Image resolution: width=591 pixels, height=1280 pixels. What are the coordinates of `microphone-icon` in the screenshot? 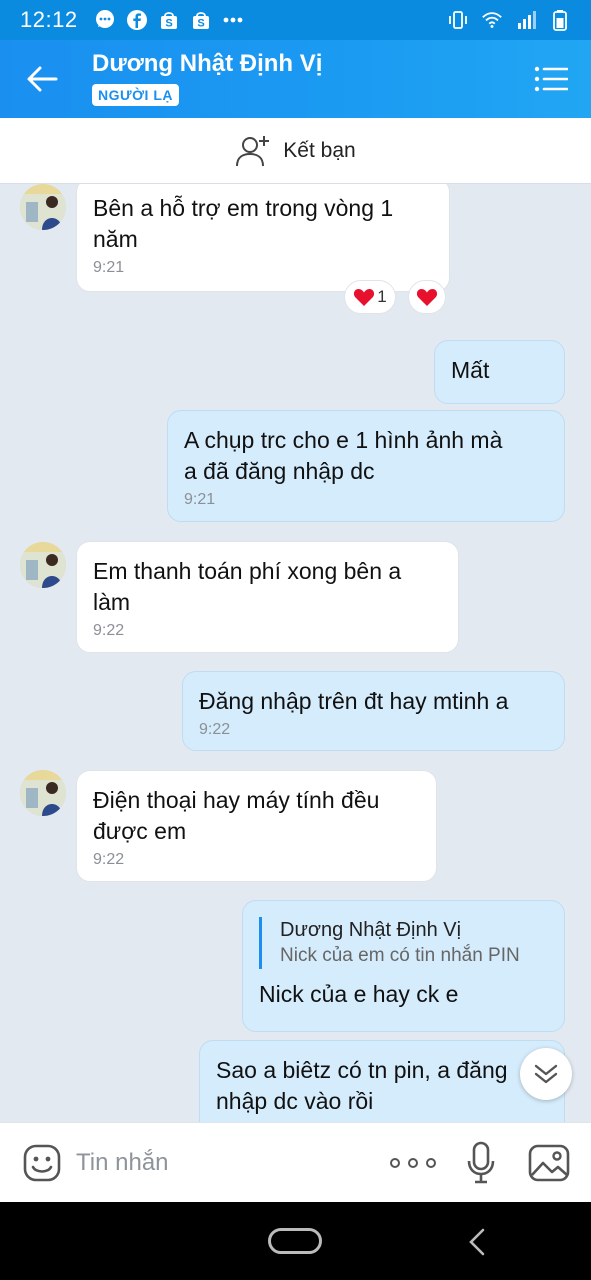 It's located at (481, 1162).